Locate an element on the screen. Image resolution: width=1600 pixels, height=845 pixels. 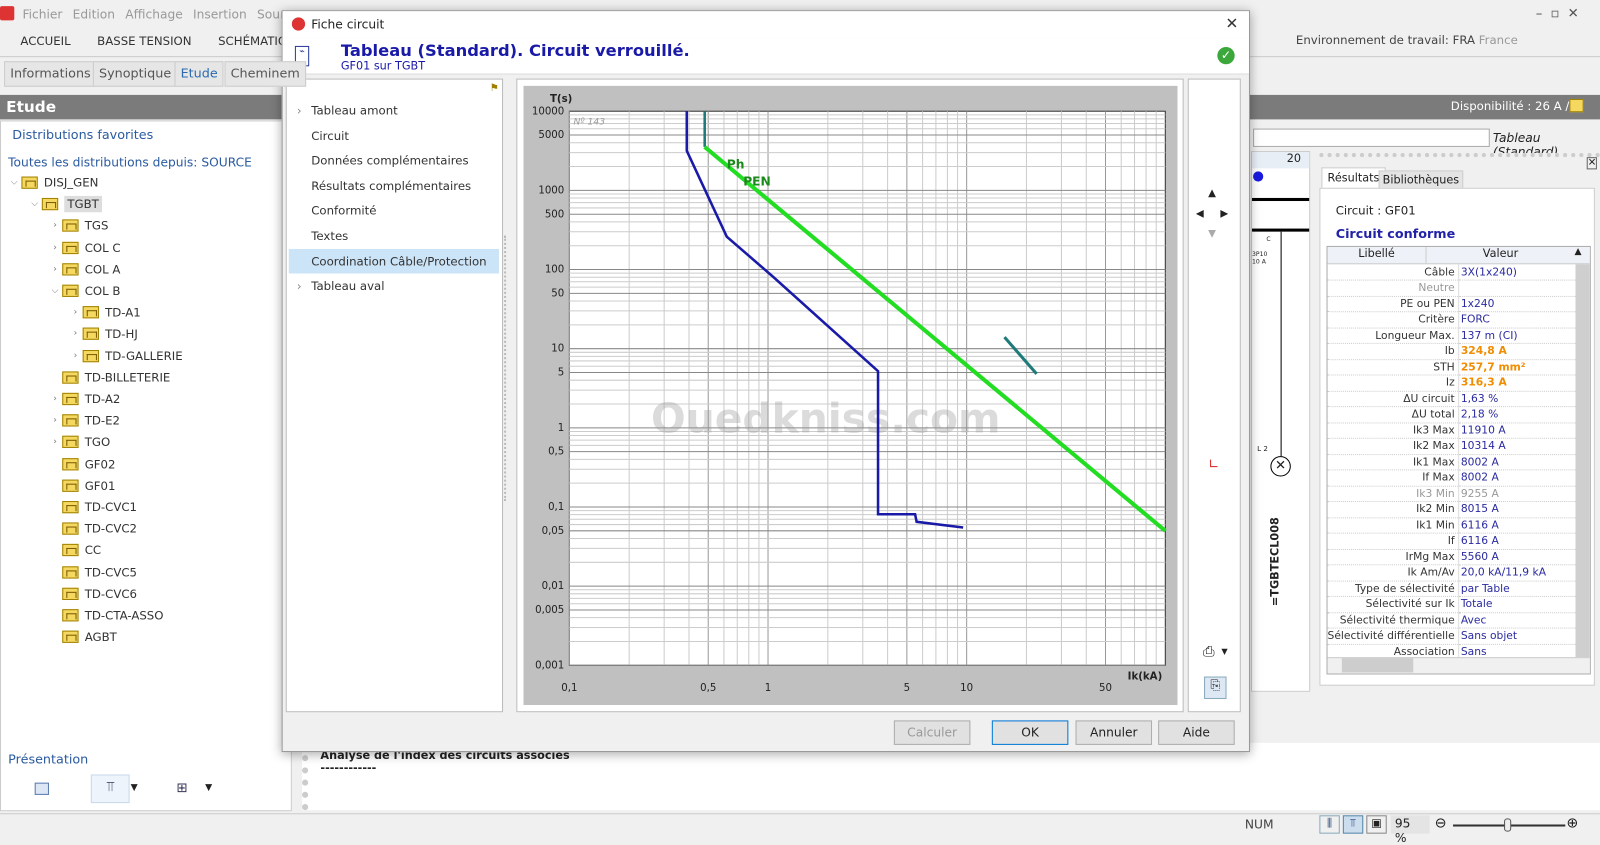
ribbon-tab: BASSE TENSION is located at coordinates (144, 41).